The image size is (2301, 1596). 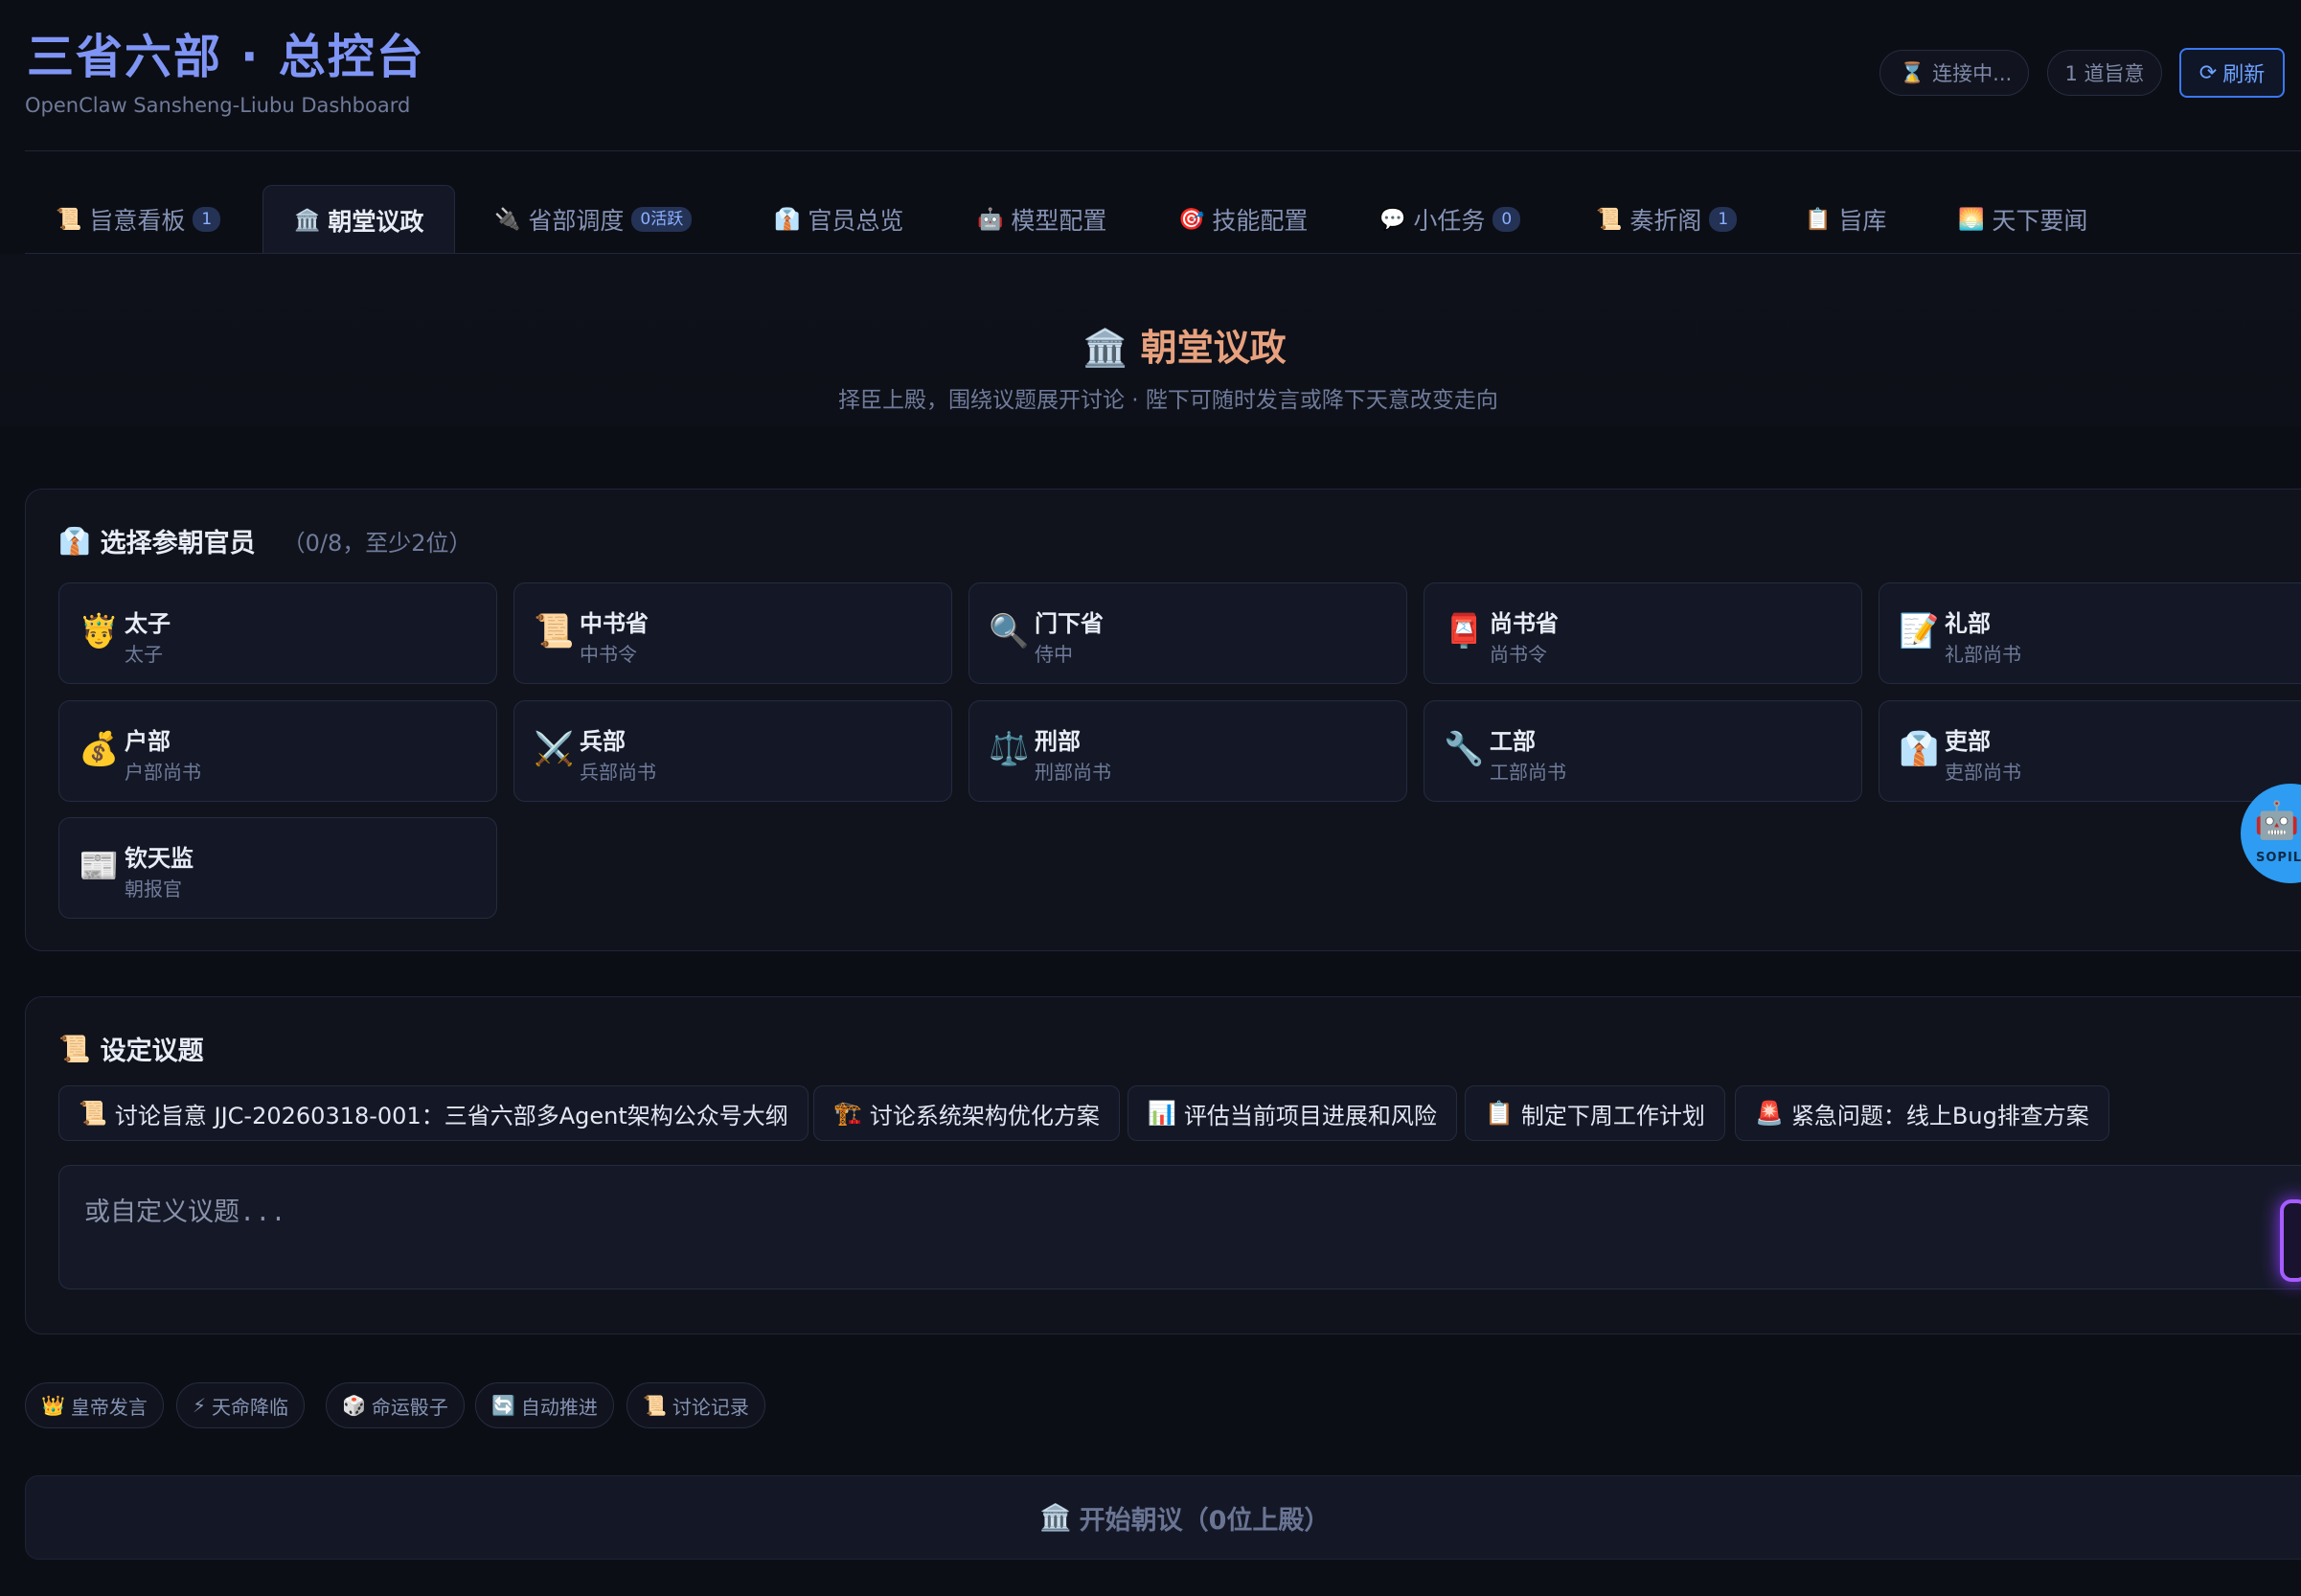 I want to click on official-card-xing: ⚖️ 刑部 刑部尚书, so click(x=1187, y=751).